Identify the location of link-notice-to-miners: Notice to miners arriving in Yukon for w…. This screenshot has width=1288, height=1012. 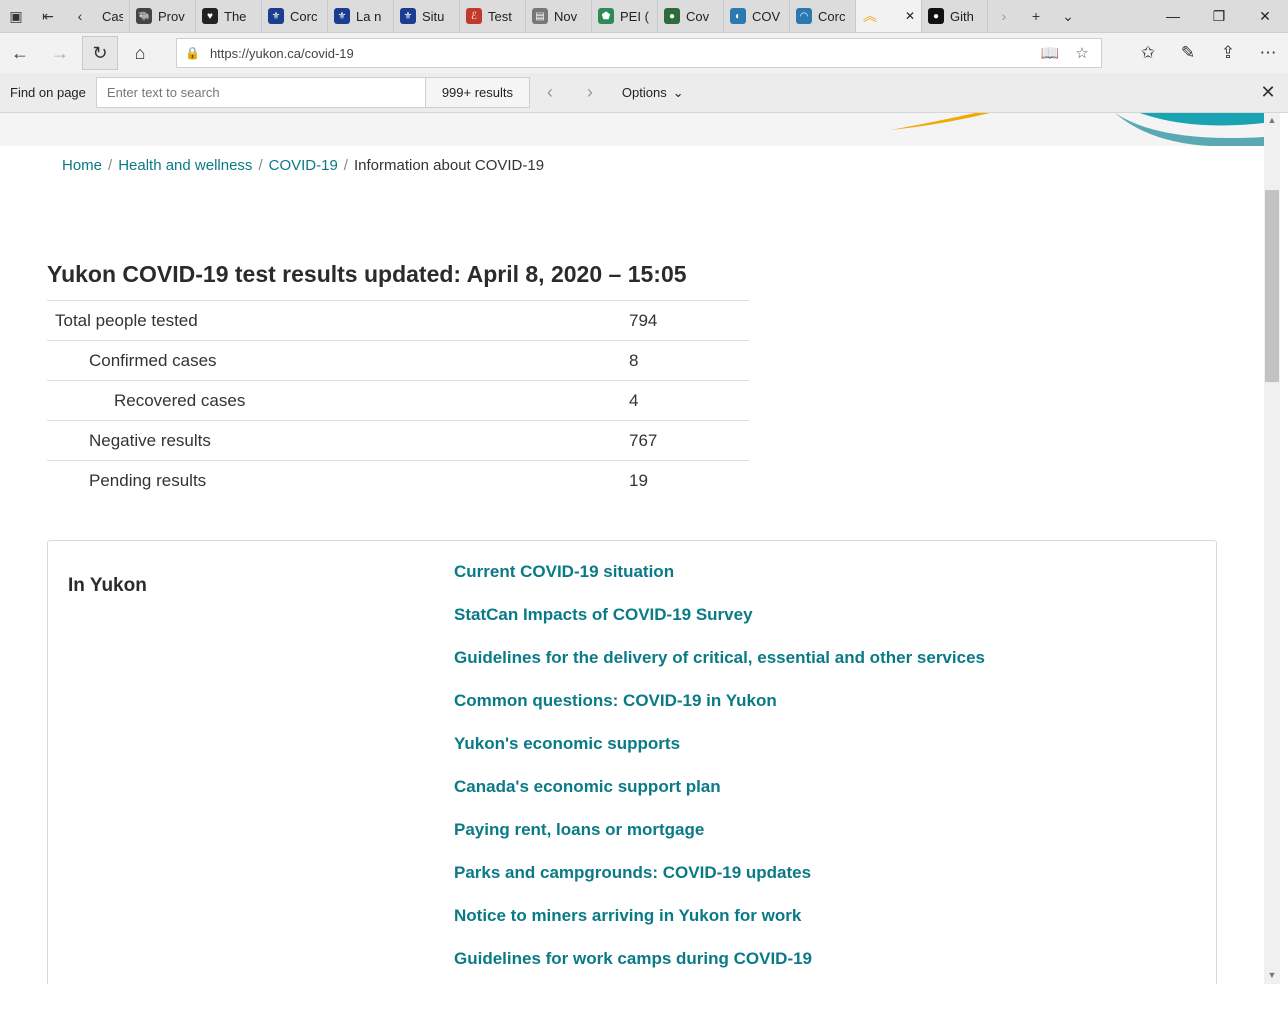
(627, 915).